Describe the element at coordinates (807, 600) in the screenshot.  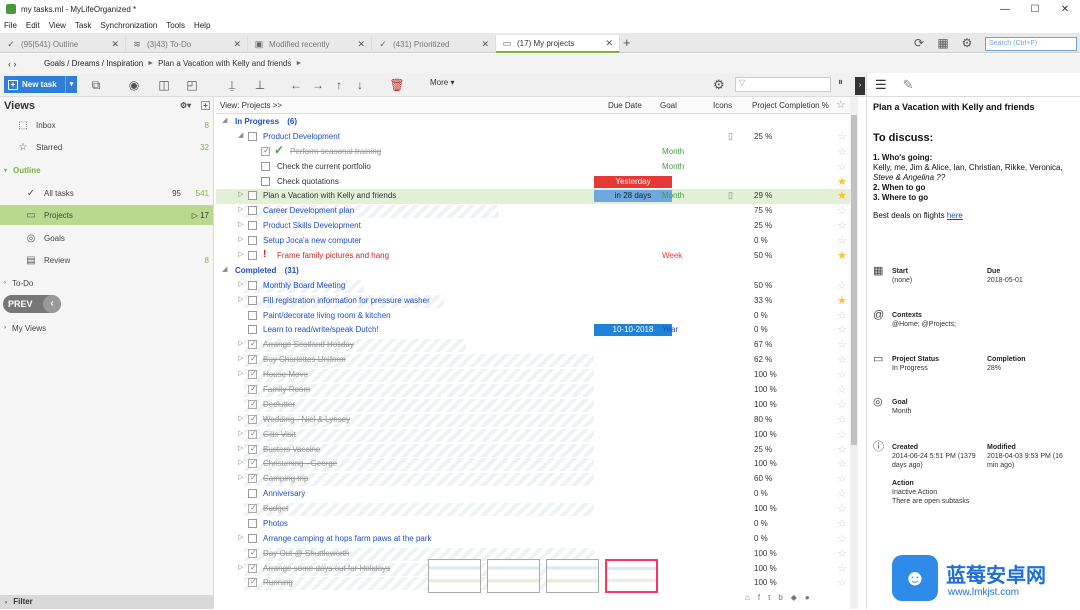
I see `share-icon: ●` at that location.